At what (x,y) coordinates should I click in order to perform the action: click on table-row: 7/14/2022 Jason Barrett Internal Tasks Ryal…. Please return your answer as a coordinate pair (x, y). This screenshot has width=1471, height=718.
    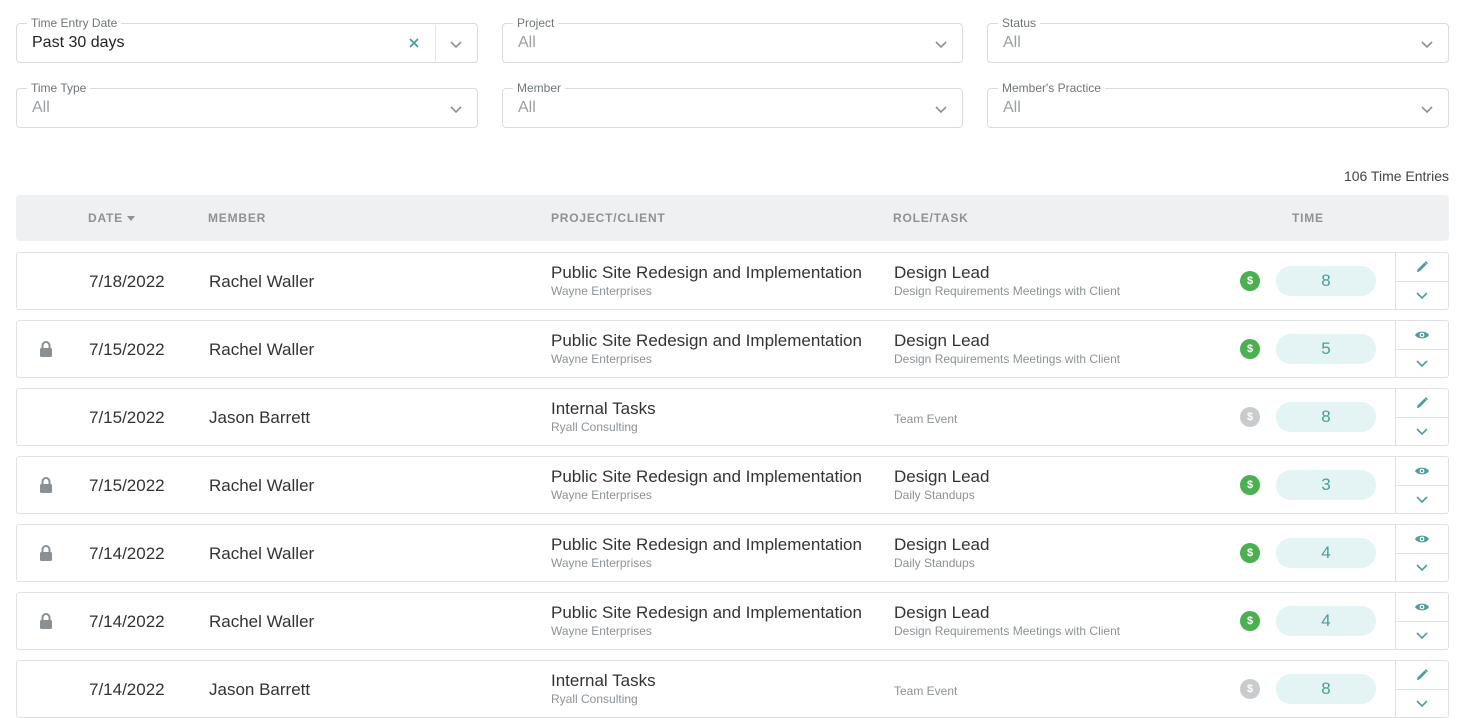
    Looking at the image, I should click on (732, 689).